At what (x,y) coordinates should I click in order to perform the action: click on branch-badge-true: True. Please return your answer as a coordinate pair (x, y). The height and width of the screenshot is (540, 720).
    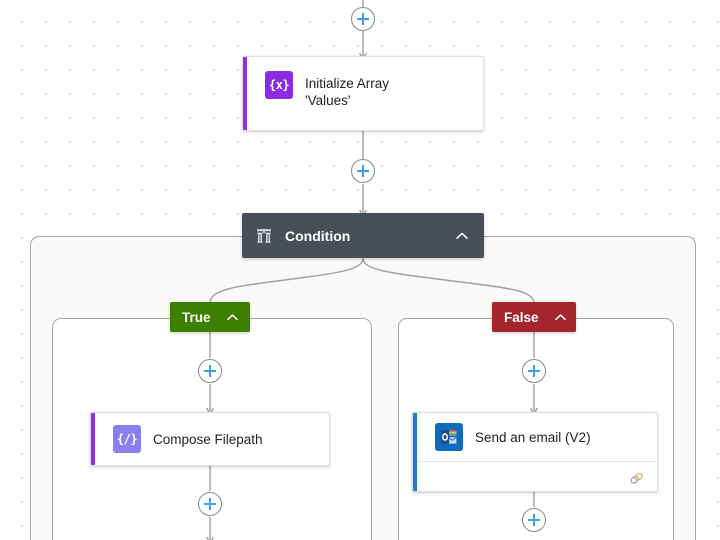
    Looking at the image, I should click on (210, 317).